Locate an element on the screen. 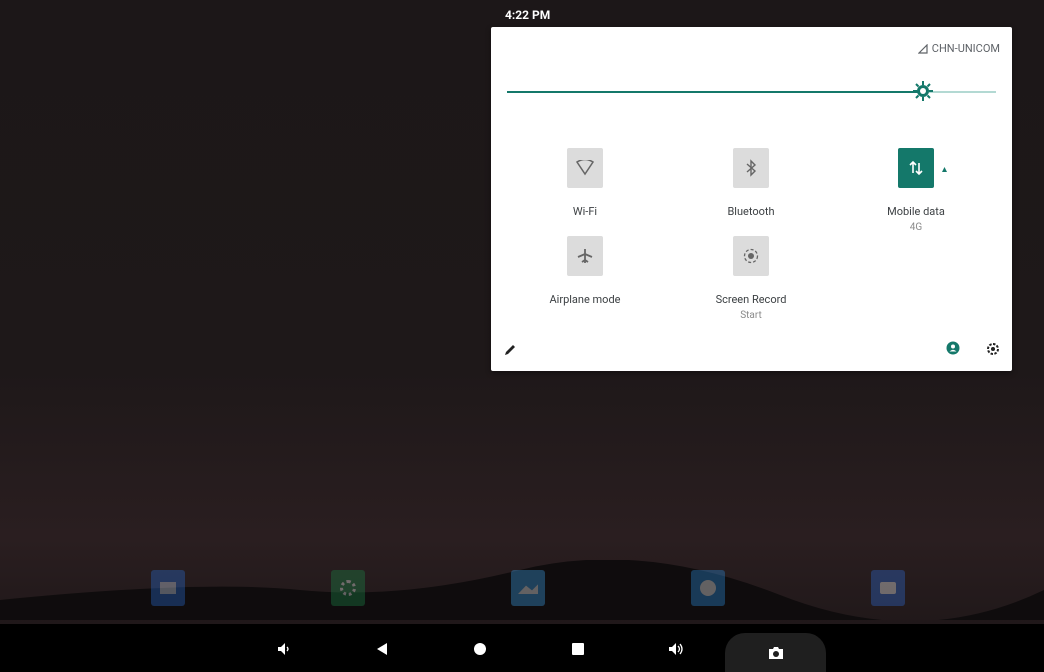 Image resolution: width=1044 pixels, height=672 pixels. signal-icon is located at coordinates (922, 48).